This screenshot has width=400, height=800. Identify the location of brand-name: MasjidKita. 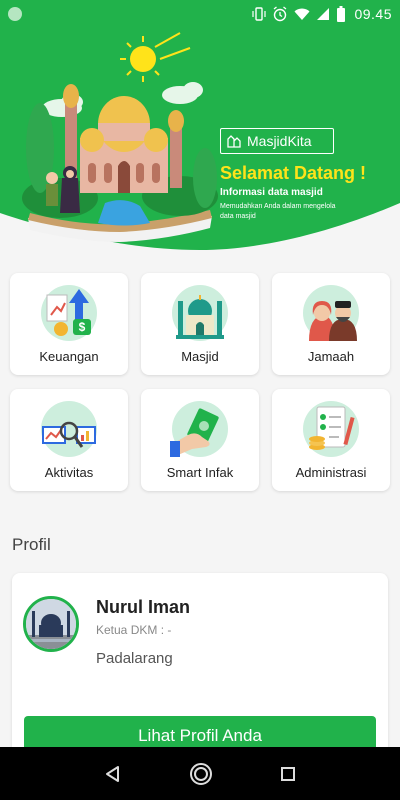
(279, 141).